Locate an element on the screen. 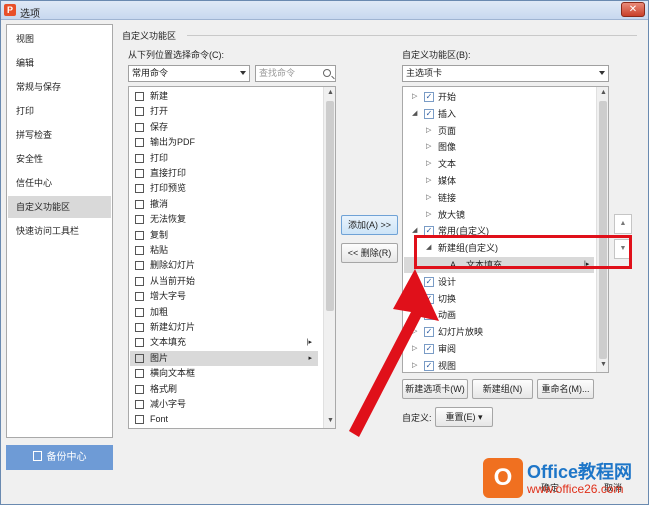 This screenshot has width=649, height=505. nav-item-customize-ribbon: 自定义功能区 is located at coordinates (59, 207).